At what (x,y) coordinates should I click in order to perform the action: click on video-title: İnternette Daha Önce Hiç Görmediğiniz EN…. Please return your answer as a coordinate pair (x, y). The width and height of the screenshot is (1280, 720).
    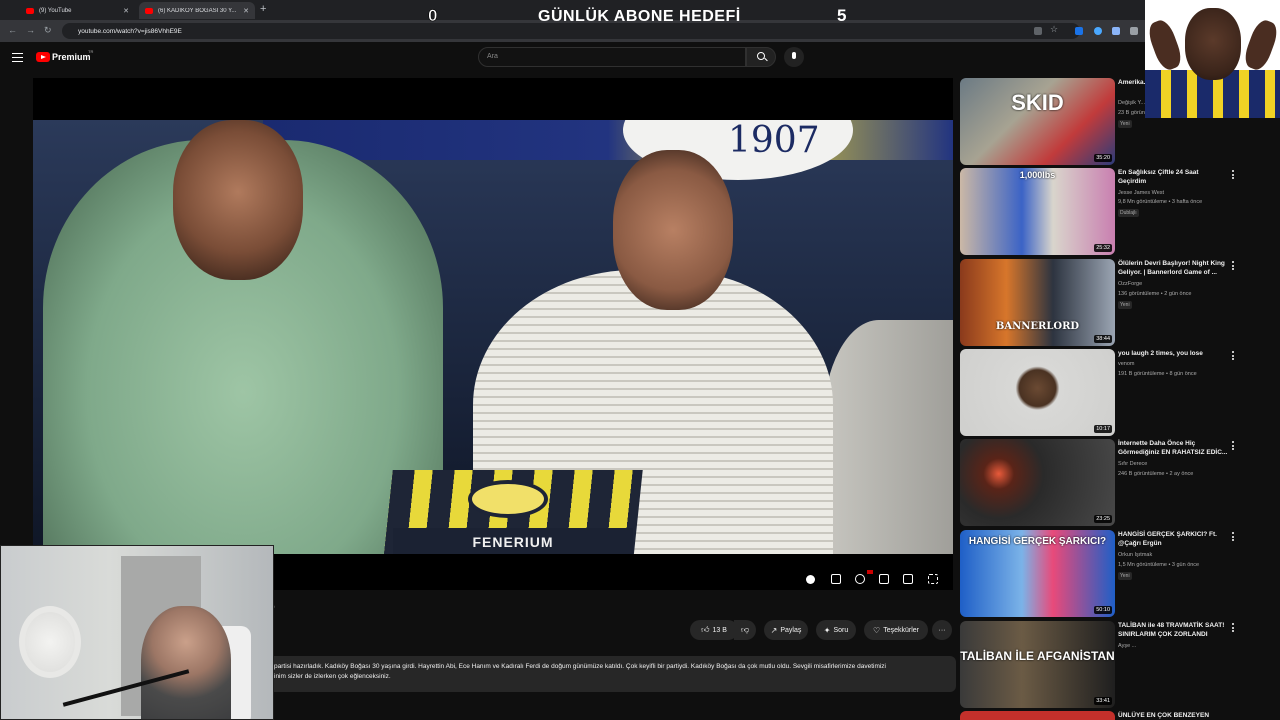
    Looking at the image, I should click on (1173, 448).